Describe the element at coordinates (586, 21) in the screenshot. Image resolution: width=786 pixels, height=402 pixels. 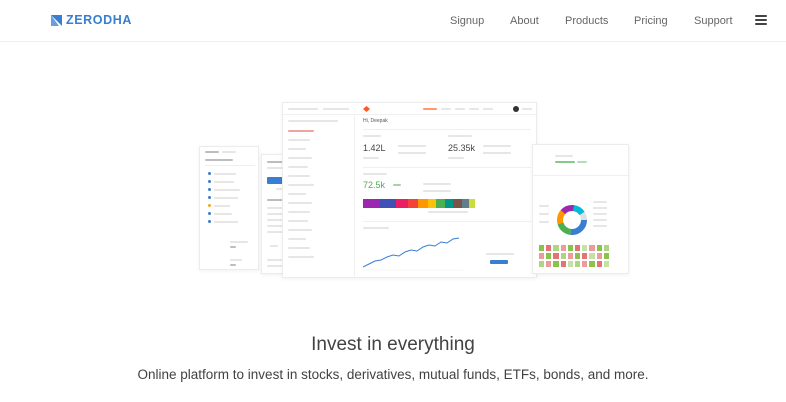
I see `nav-link-products: Products` at that location.